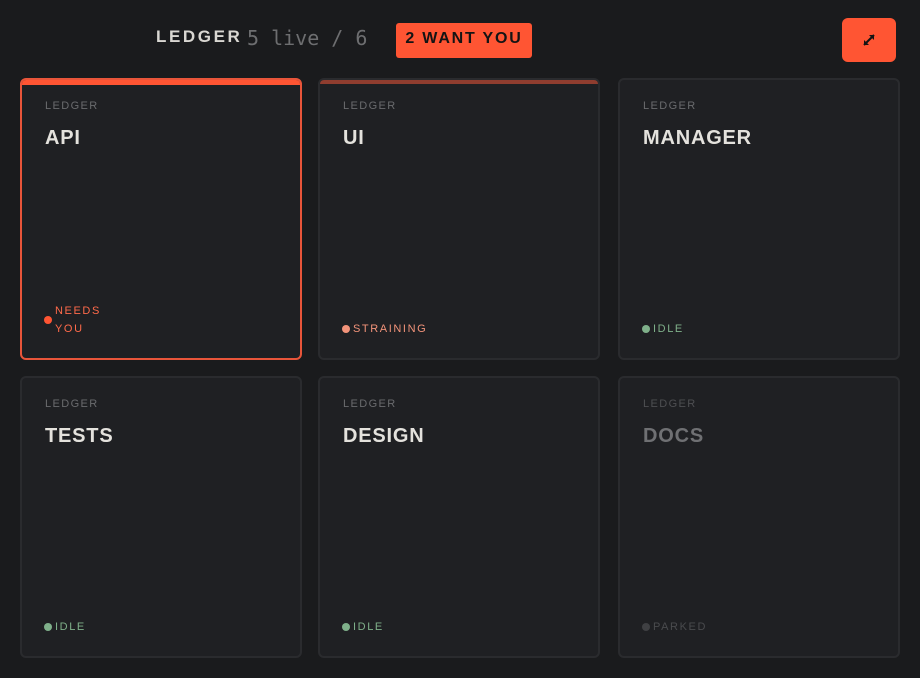 The height and width of the screenshot is (678, 920). Describe the element at coordinates (161, 82) in the screenshot. I see `card-alert-bar` at that location.